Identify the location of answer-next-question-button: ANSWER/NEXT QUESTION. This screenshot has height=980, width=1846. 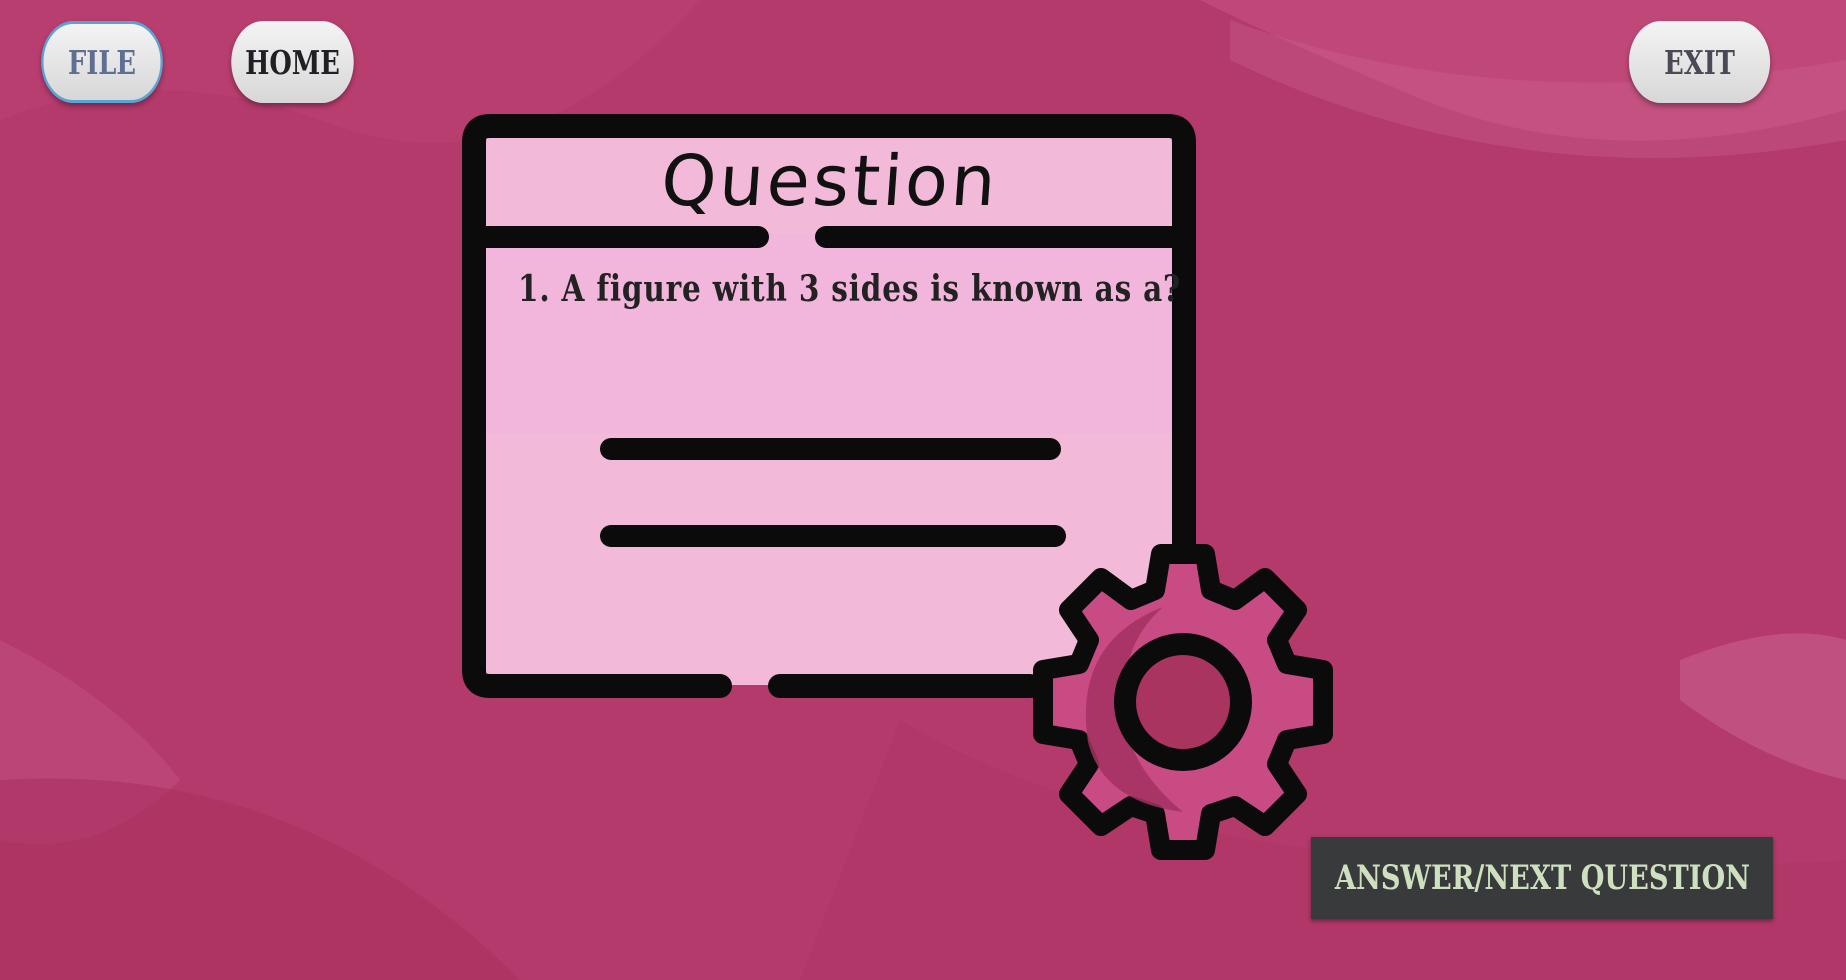
(1542, 878).